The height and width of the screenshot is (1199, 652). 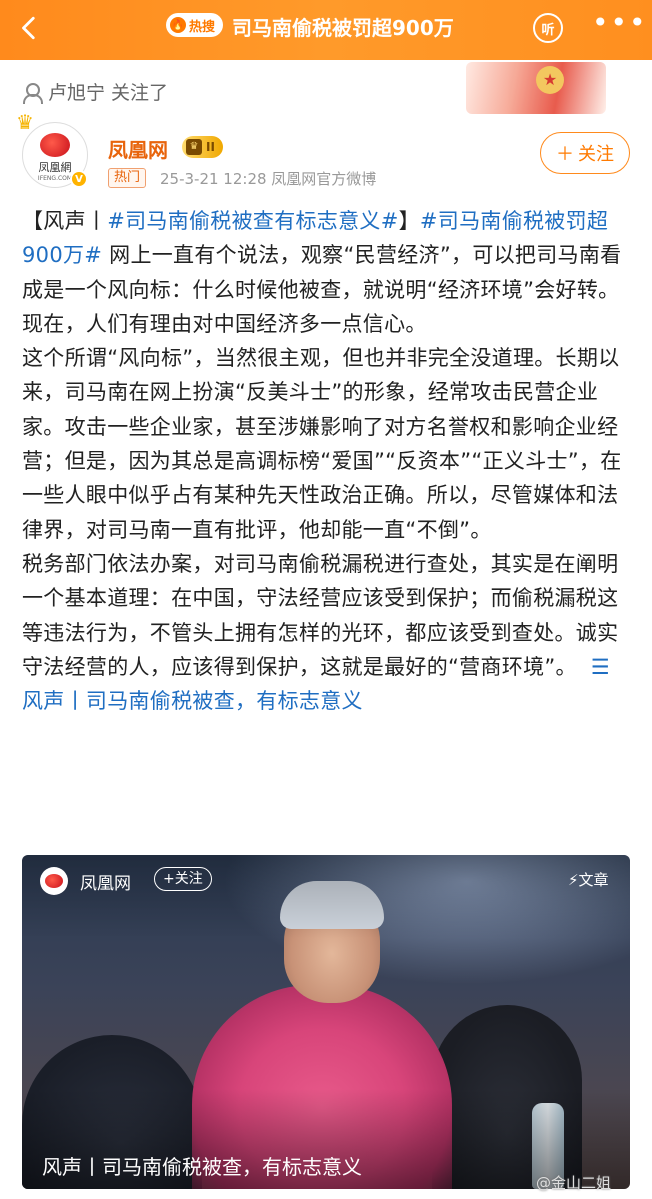 What do you see at coordinates (343, 28) in the screenshot?
I see `page-title: 司马南偷税被罚超900万` at bounding box center [343, 28].